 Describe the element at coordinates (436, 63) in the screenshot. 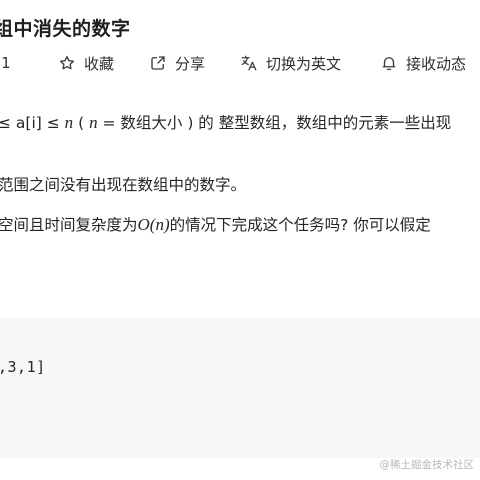

I see `notify-label: 接收动态` at that location.